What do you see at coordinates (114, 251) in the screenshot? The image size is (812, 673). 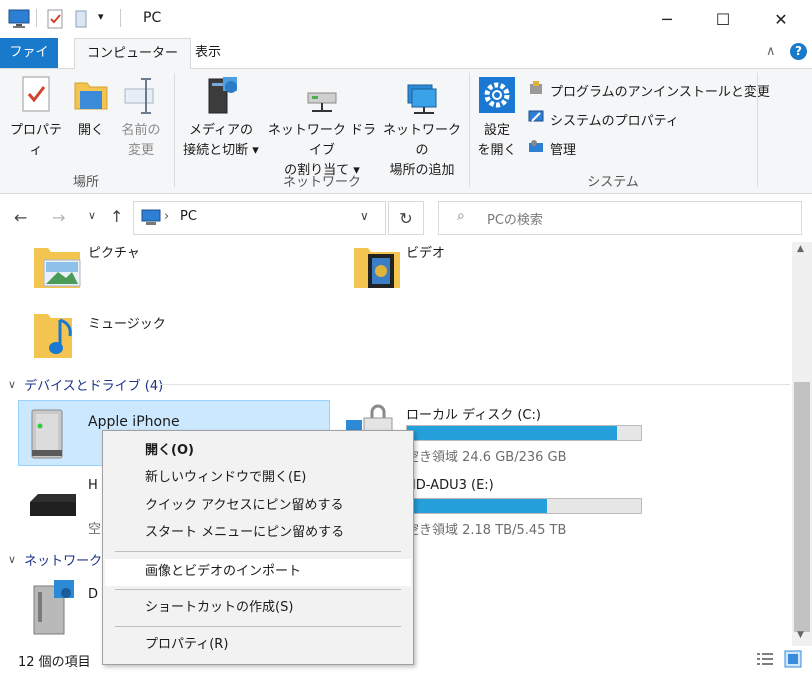 I see `folder-label-pictures: ピクチャ` at bounding box center [114, 251].